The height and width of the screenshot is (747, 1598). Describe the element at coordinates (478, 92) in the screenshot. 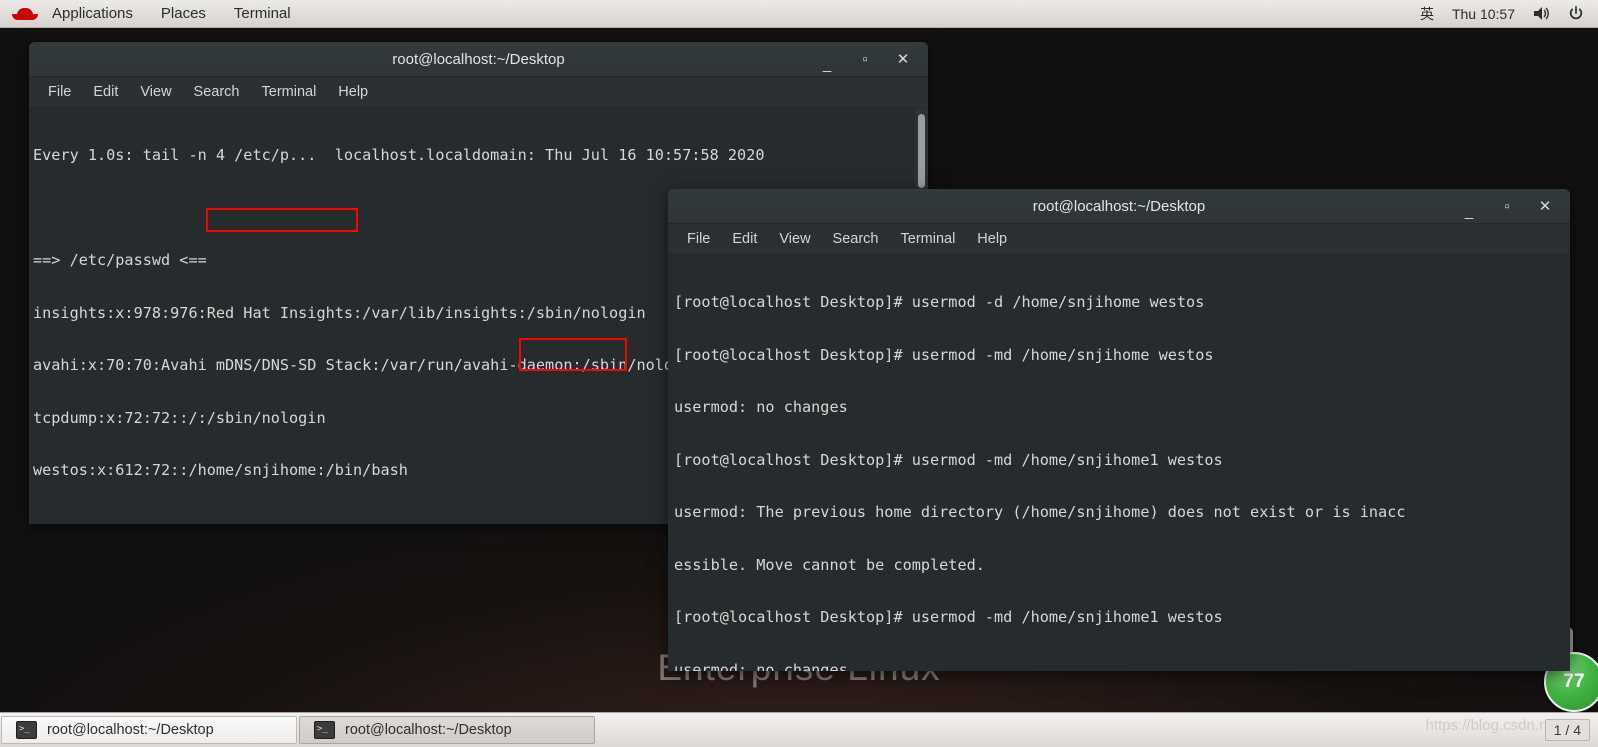

I see `menubar-left: File Edit View Search Terminal Help` at that location.